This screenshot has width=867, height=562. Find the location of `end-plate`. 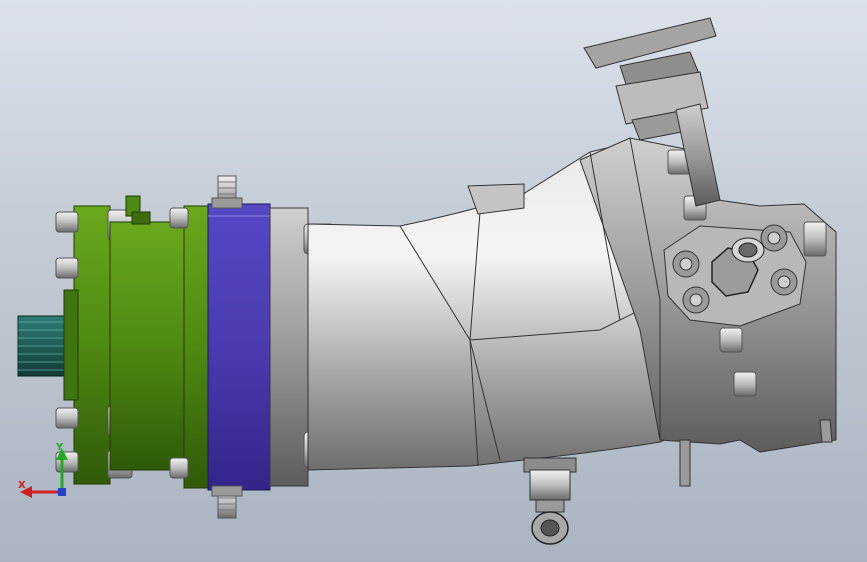

end-plate is located at coordinates (239, 347).